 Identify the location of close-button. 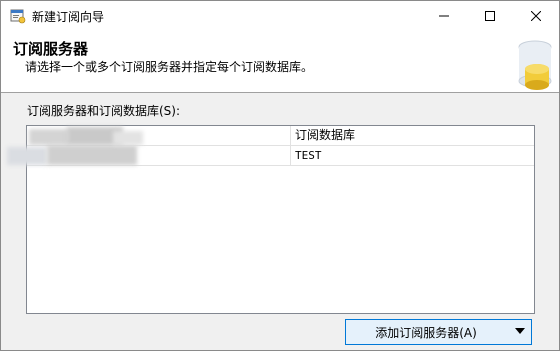
(536, 16).